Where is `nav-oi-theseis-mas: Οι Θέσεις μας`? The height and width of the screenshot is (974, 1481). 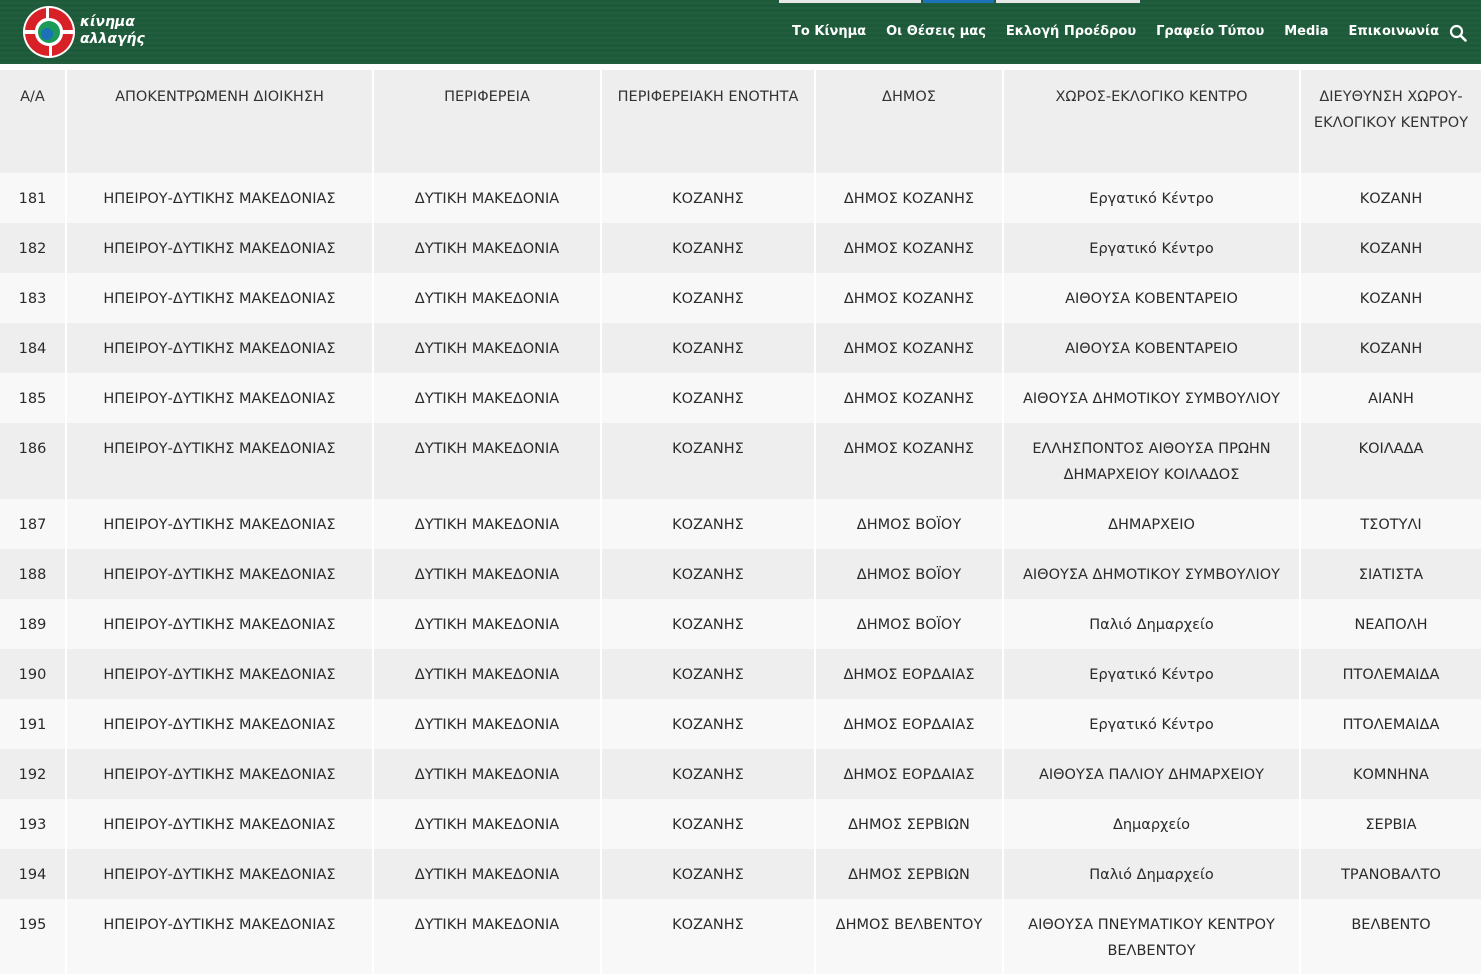 nav-oi-theseis-mas: Οι Θέσεις μας is located at coordinates (936, 31).